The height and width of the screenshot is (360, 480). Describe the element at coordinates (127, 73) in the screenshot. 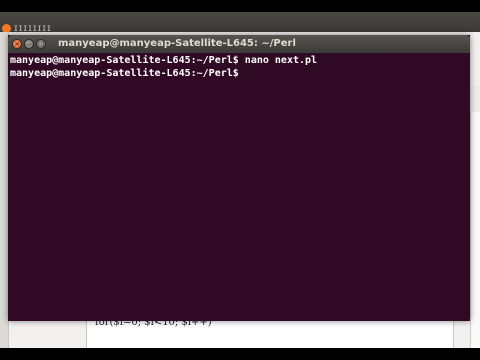

I see `terminal-prompt: manyeap@manyeap-Satellite-L645:~/Perl$` at that location.